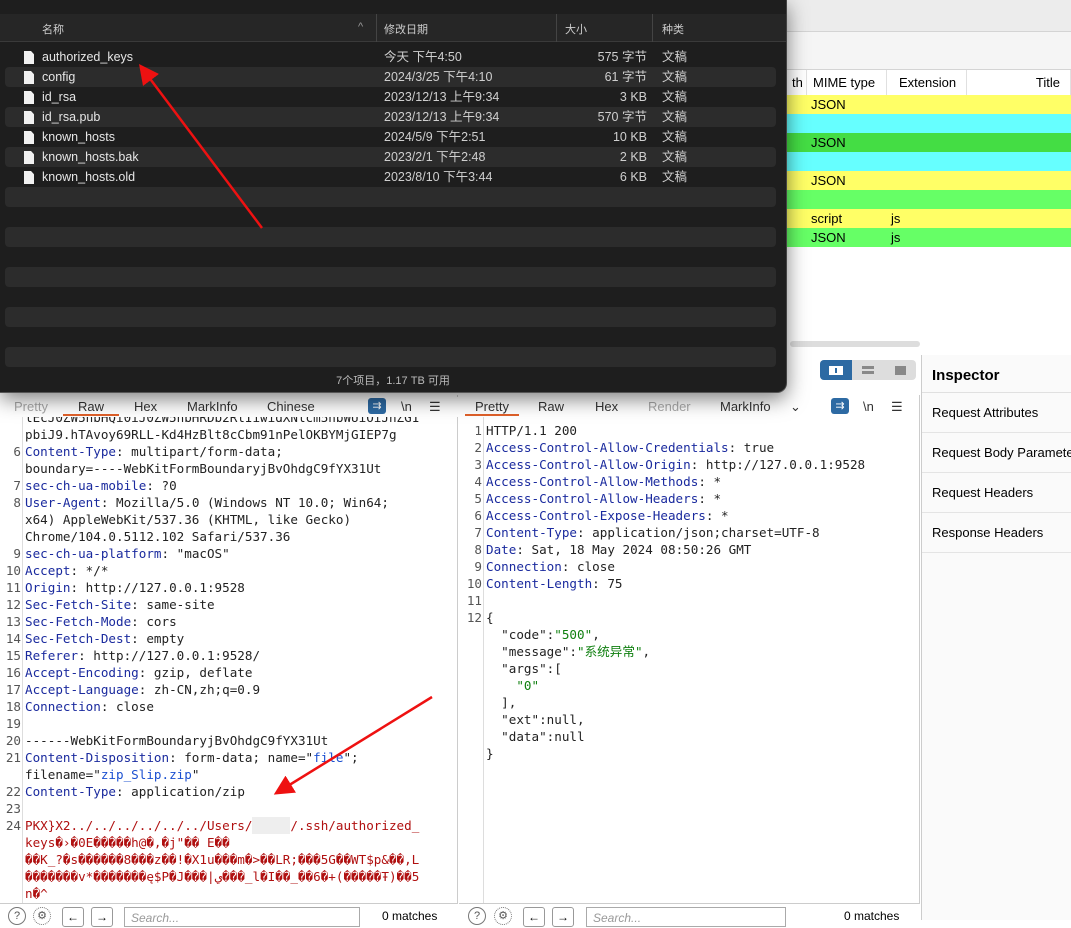 The image size is (1071, 928). Describe the element at coordinates (996, 493) in the screenshot. I see `inspector-request-headers: Request Headers` at that location.